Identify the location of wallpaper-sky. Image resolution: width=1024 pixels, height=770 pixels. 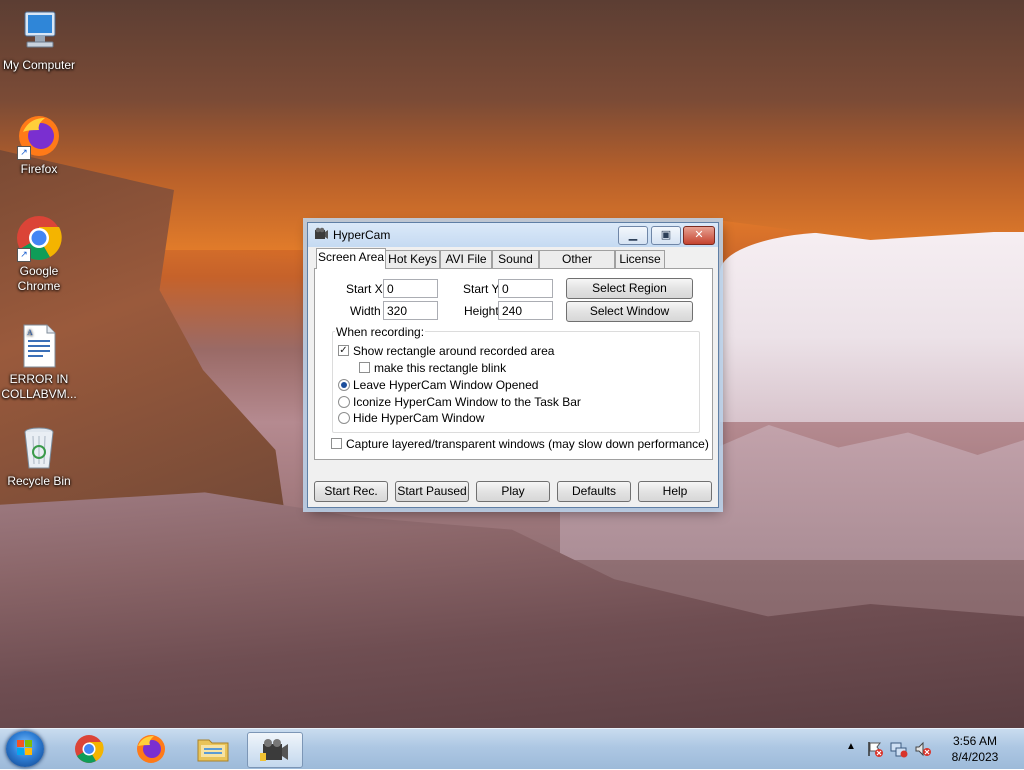
(872, 327).